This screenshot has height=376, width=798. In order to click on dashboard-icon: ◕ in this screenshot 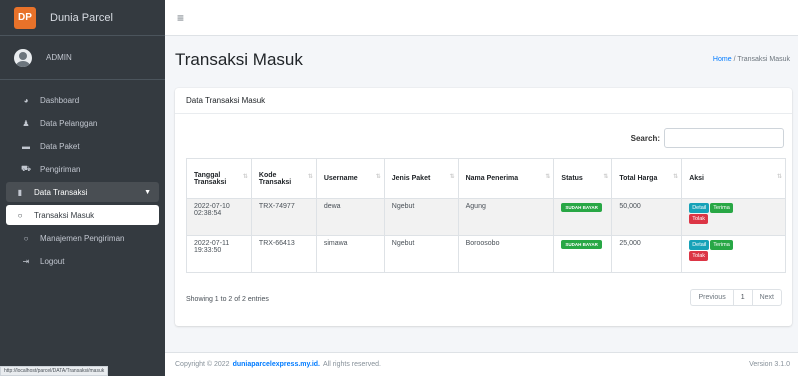, I will do `click(26, 100)`.